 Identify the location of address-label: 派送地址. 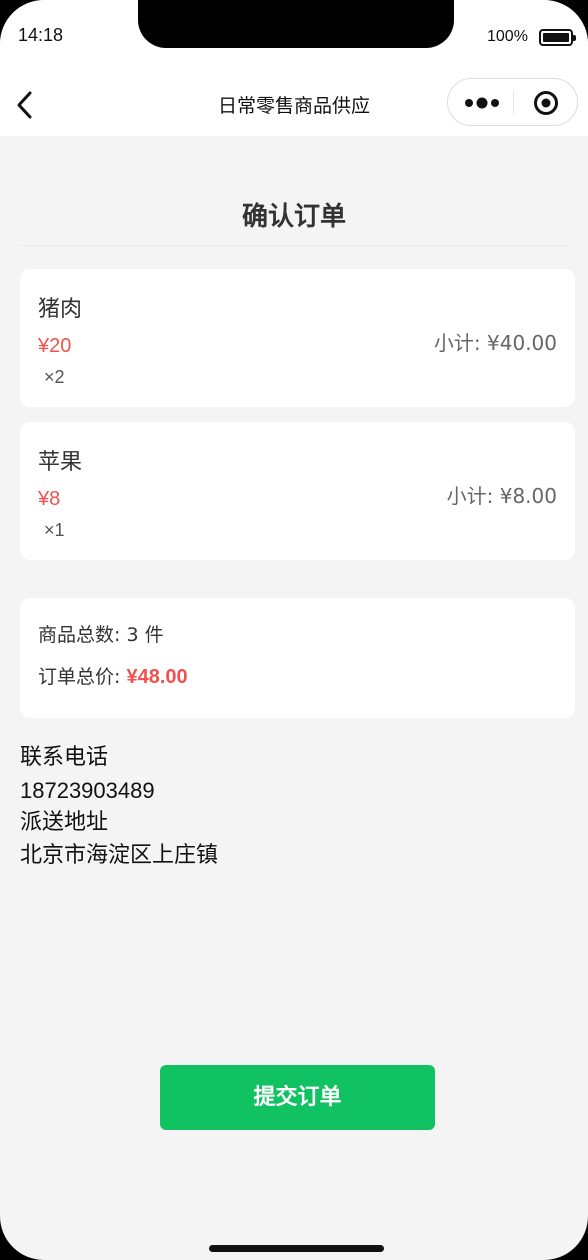
(64, 822).